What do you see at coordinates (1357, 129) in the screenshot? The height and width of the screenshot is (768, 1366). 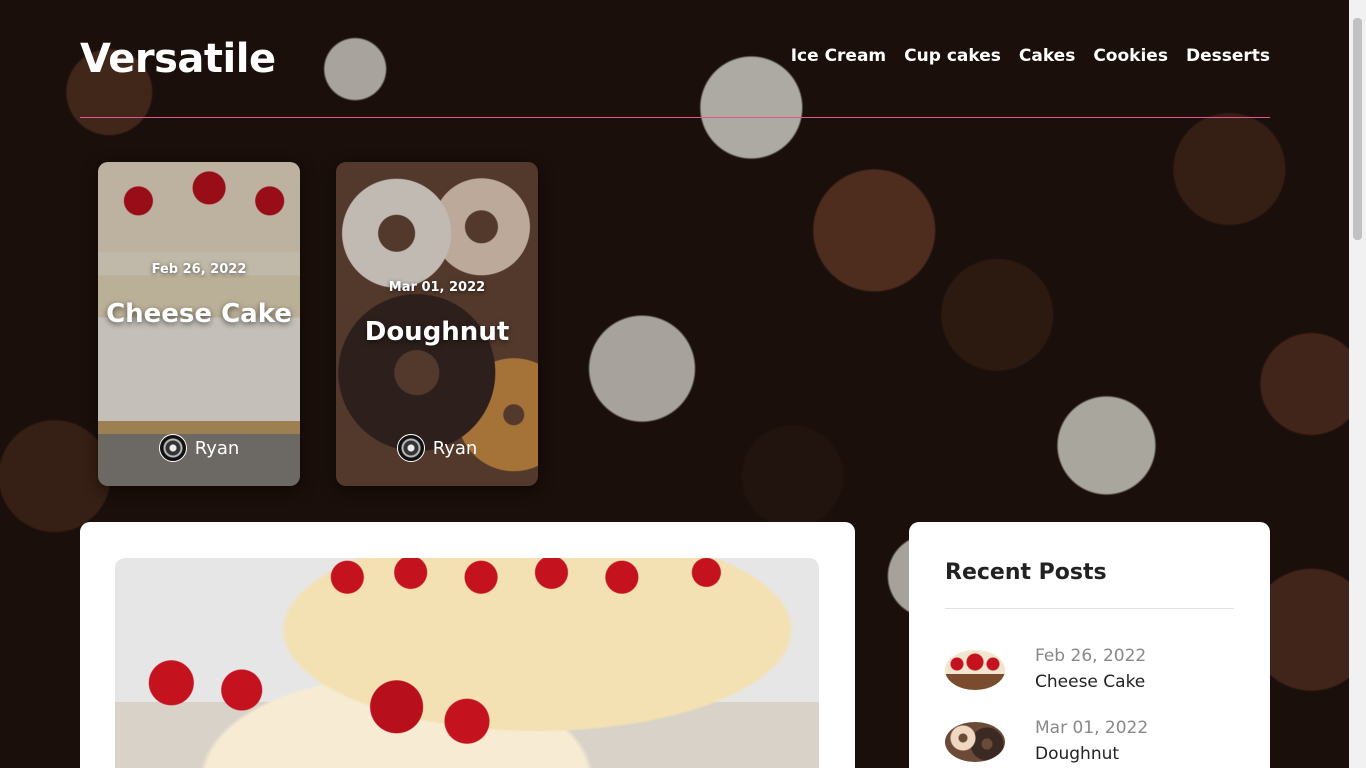 I see `scrollbar-thumb` at bounding box center [1357, 129].